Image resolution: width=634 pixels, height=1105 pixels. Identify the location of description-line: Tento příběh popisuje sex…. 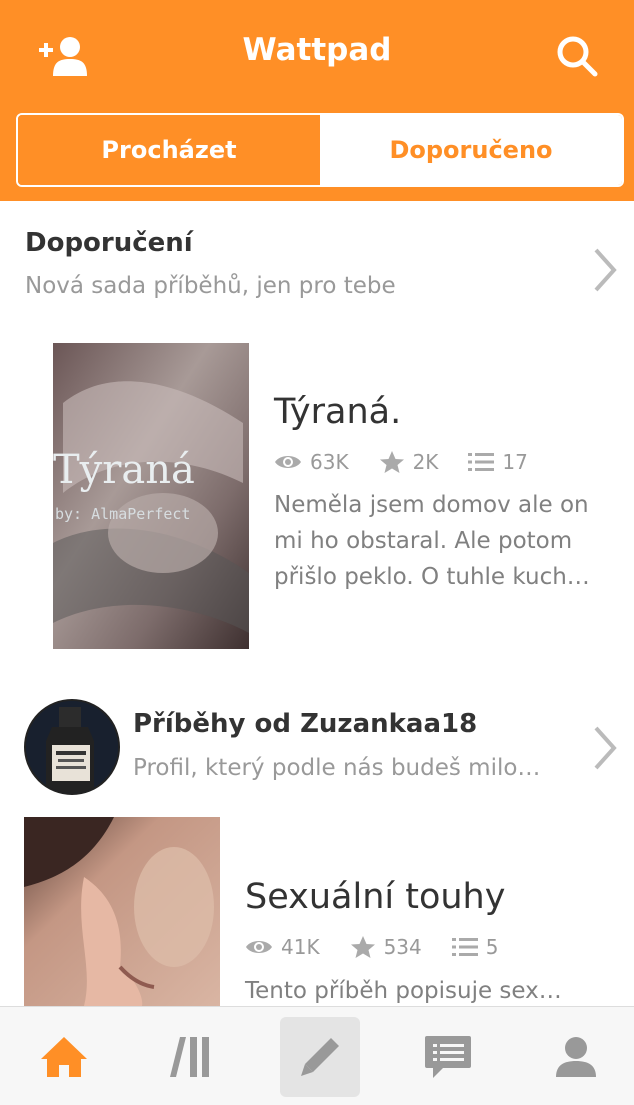
(403, 991).